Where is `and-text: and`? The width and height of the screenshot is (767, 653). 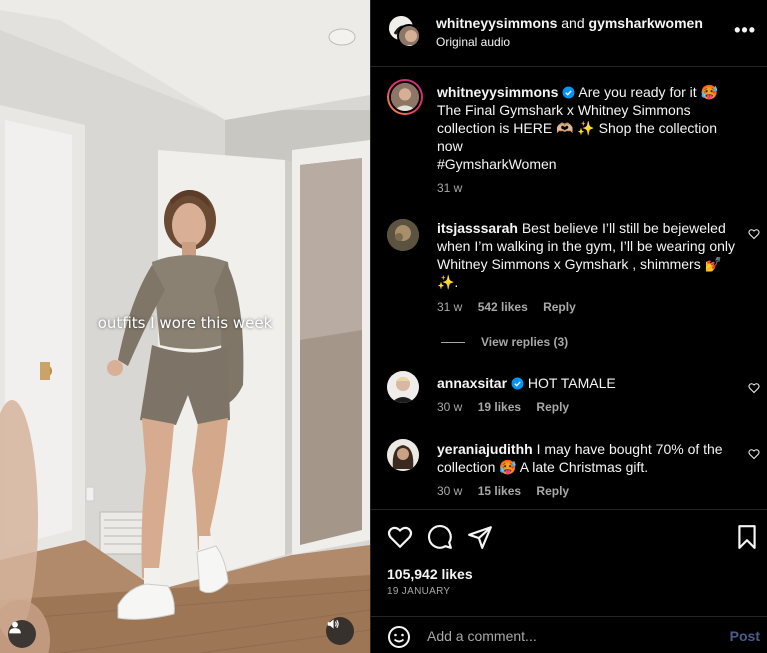 and-text: and is located at coordinates (573, 23).